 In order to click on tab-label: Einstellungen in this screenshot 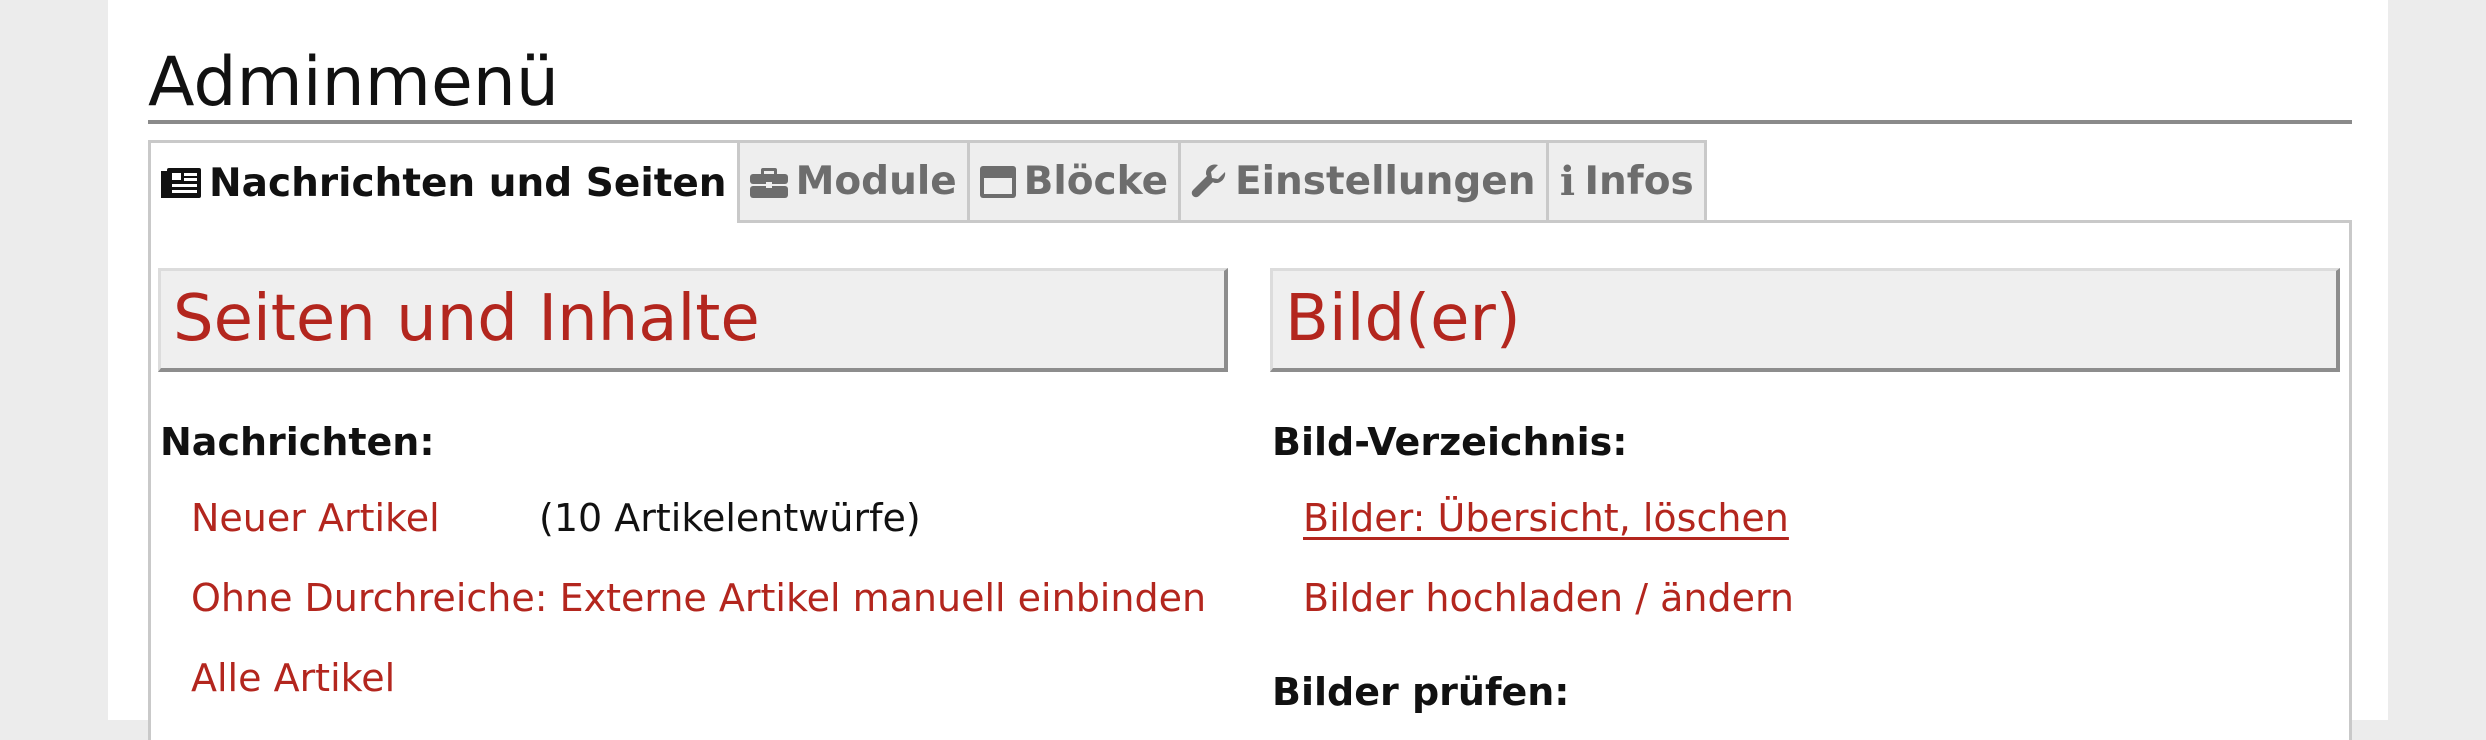, I will do `click(1385, 181)`.